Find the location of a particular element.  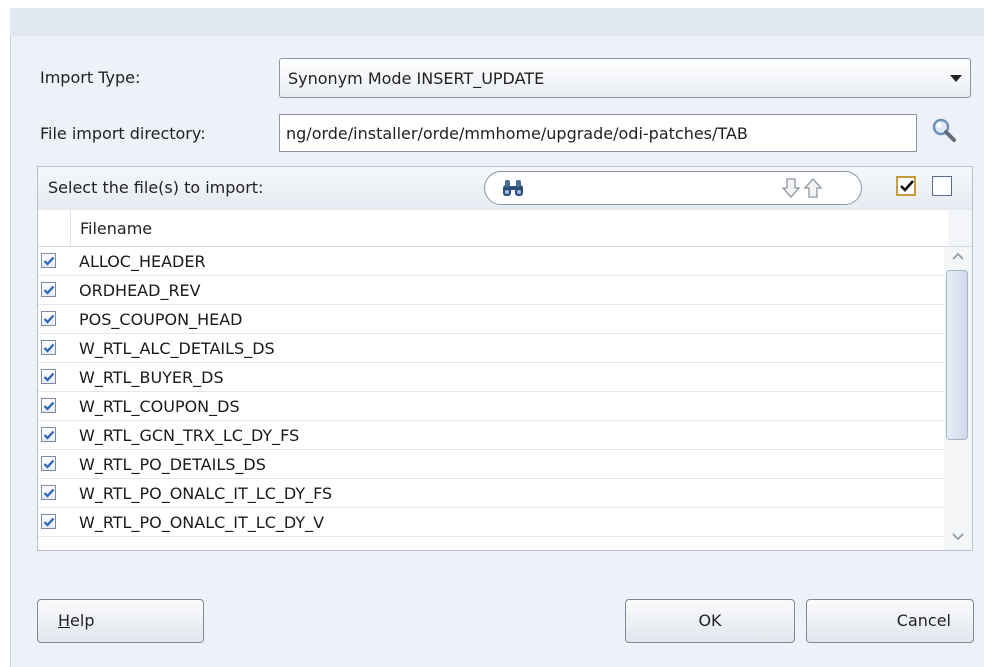

file-name: W_RTL_ALC_DETAILS_DS is located at coordinates (177, 348).